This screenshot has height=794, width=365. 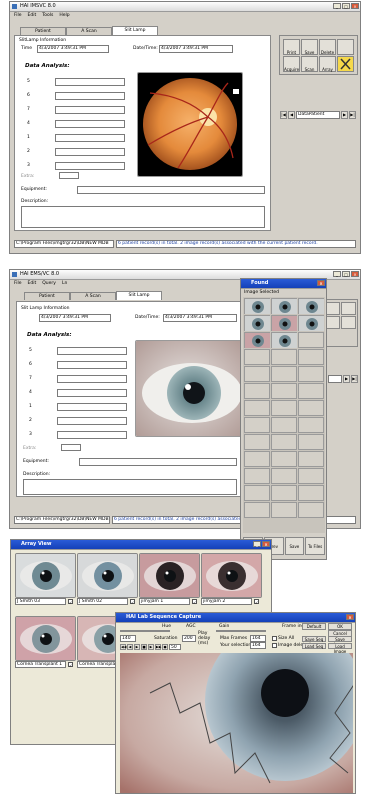 What do you see at coordinates (189, 638) in the screenshot?
I see `play-delay-value: 200` at bounding box center [189, 638].